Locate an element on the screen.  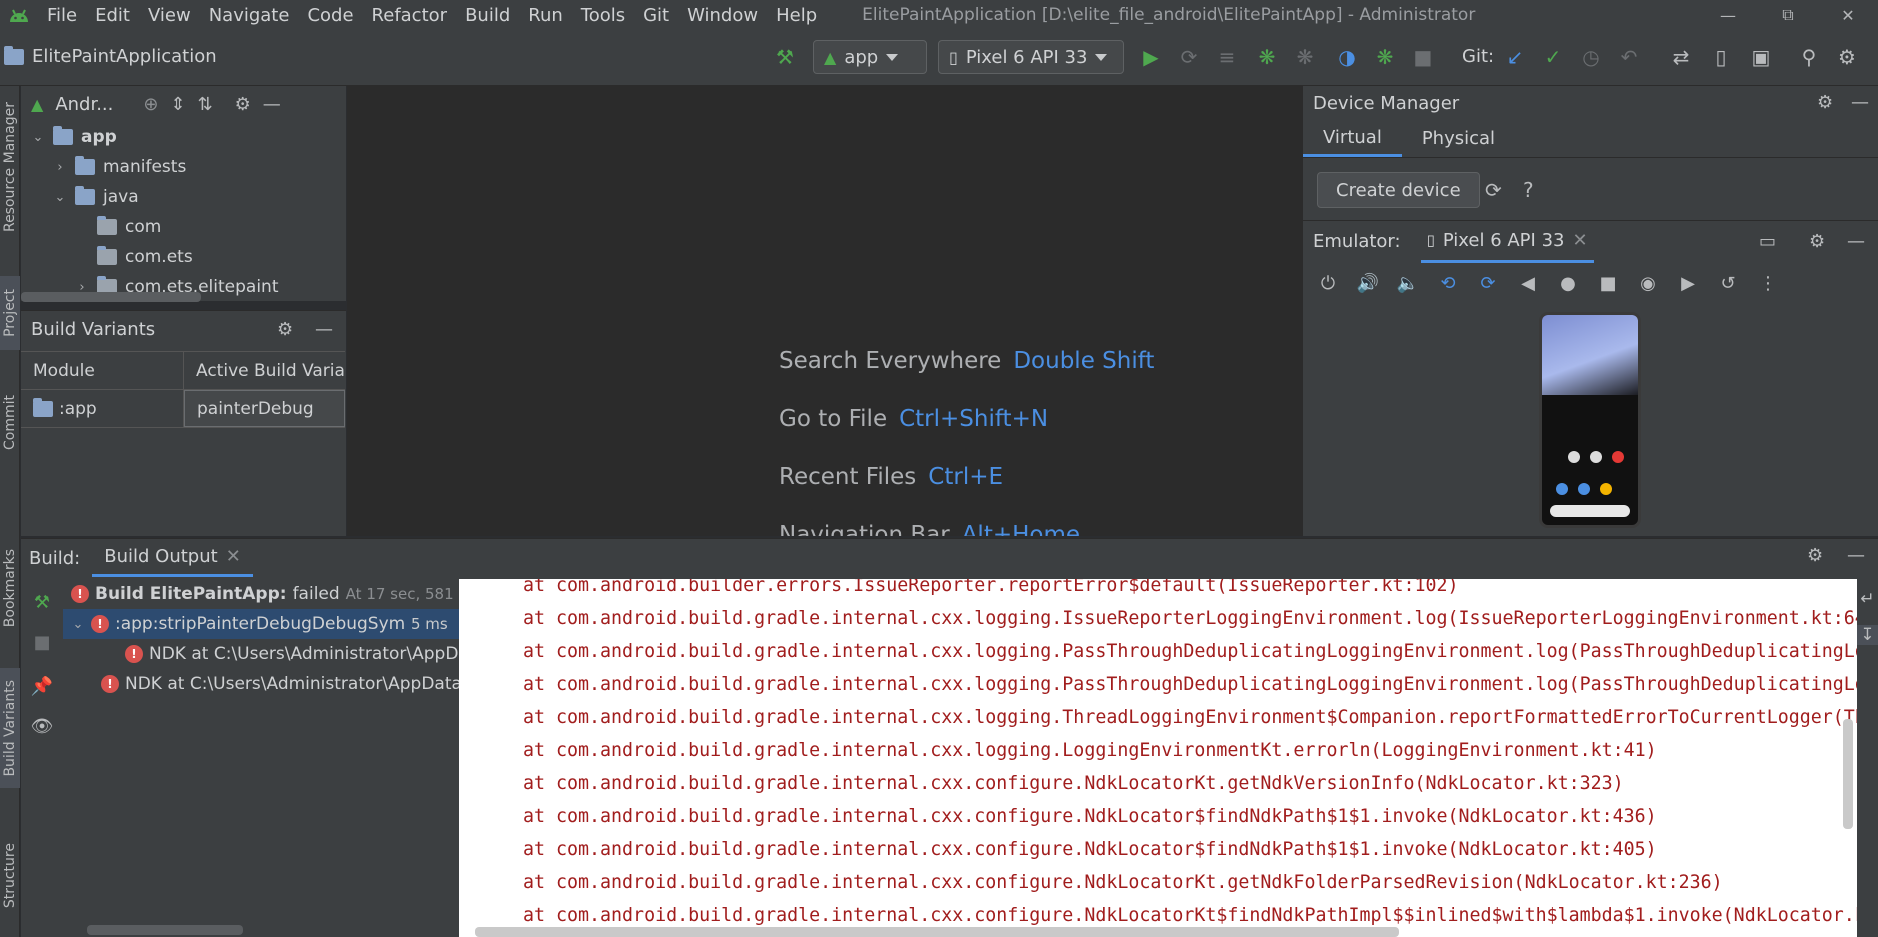
menu-navigate: Navigate is located at coordinates (249, 15).